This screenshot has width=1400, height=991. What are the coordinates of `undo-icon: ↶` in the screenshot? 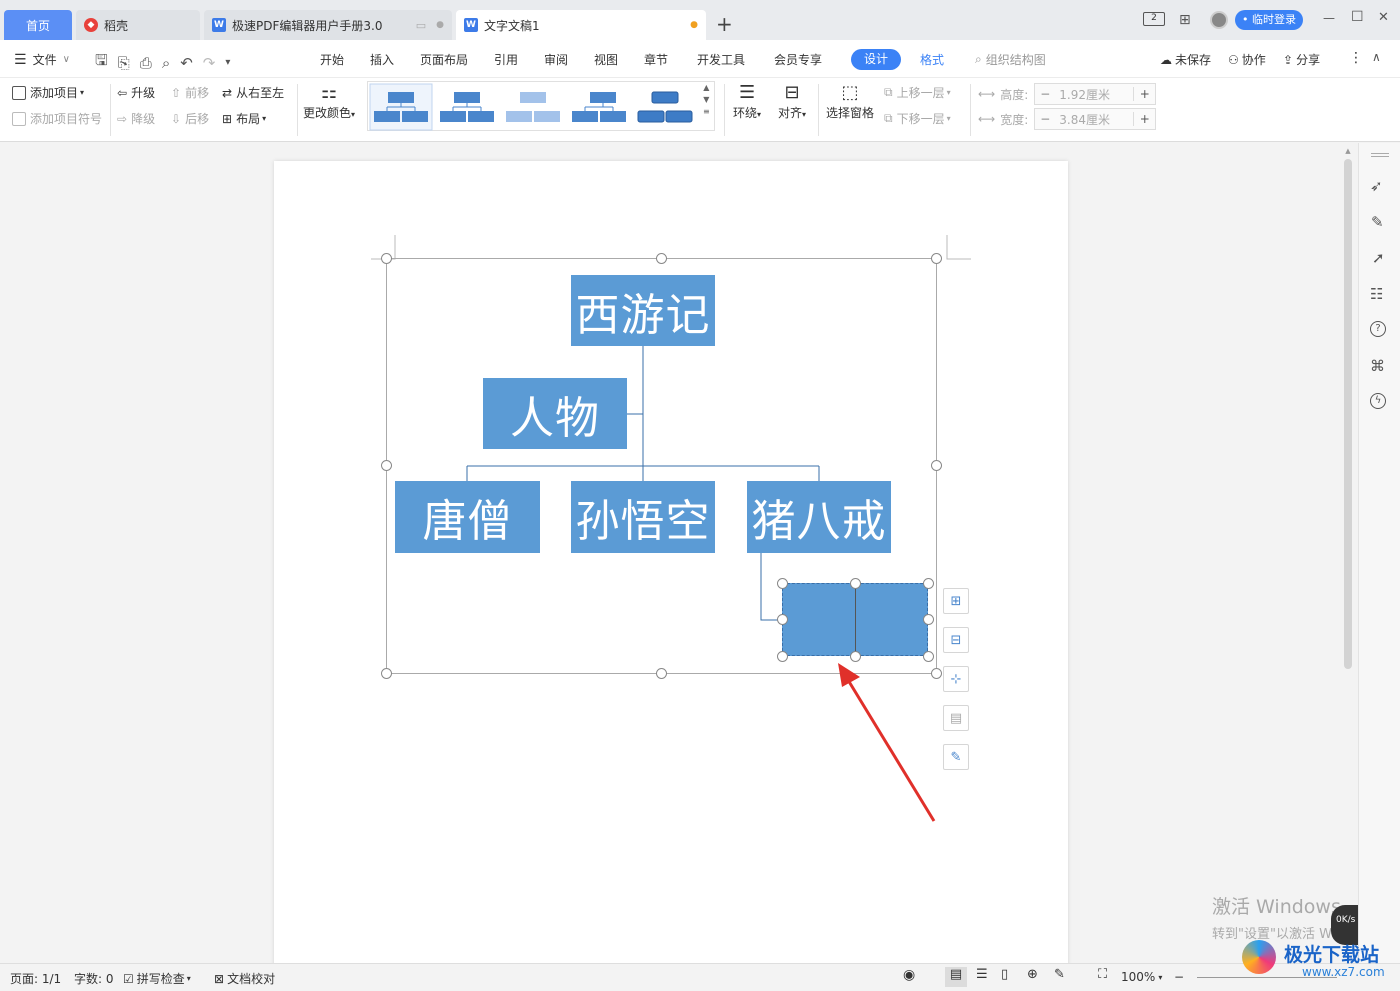 It's located at (186, 63).